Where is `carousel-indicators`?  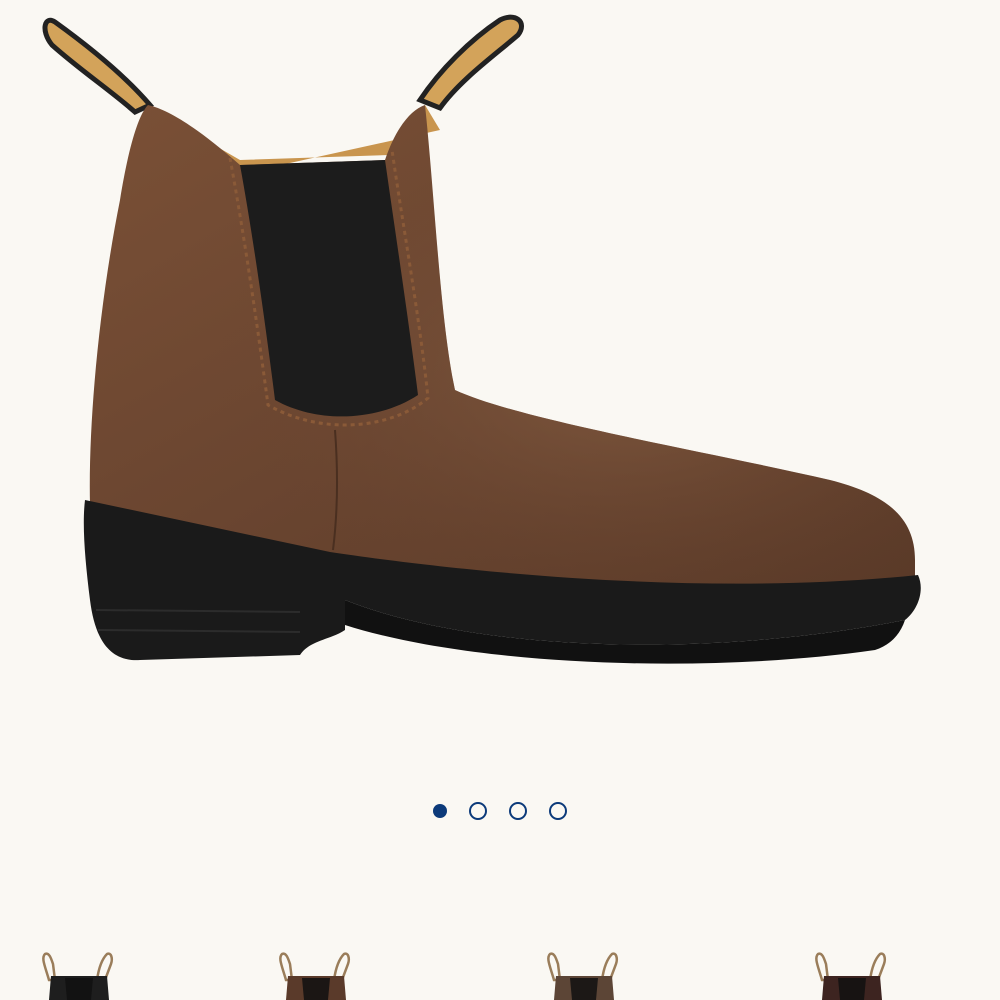
carousel-indicators is located at coordinates (500, 811).